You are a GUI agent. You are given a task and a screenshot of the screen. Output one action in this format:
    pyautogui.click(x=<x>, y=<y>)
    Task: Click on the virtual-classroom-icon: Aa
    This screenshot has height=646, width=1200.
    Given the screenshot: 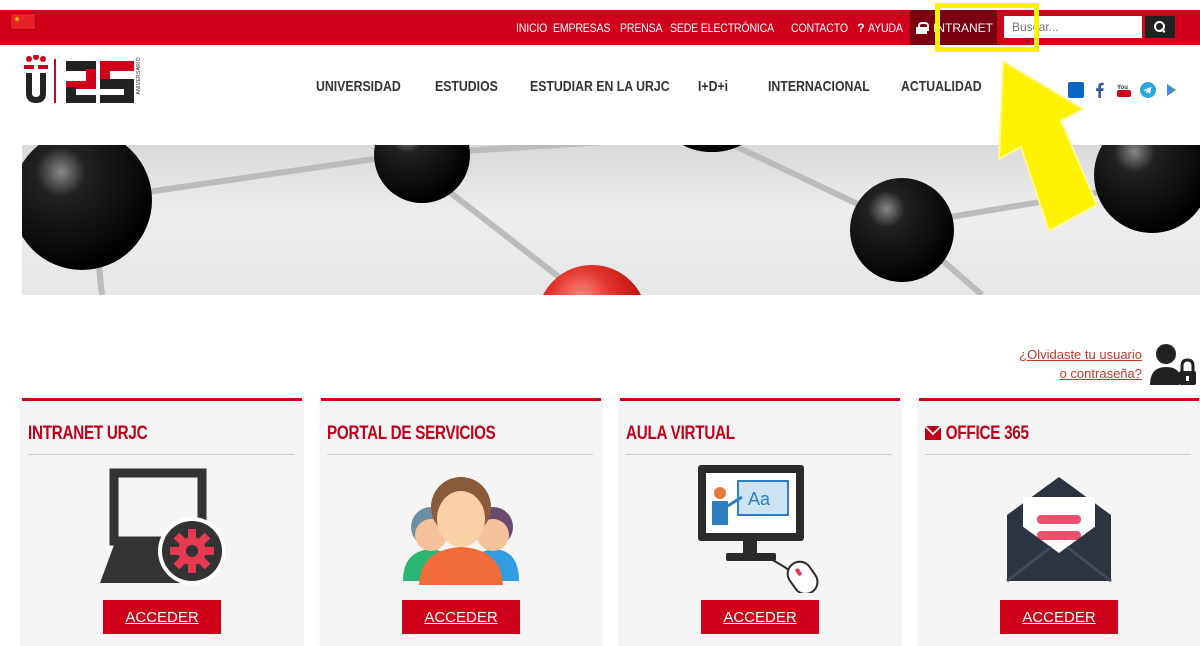 What is the action you would take?
    pyautogui.click(x=758, y=529)
    